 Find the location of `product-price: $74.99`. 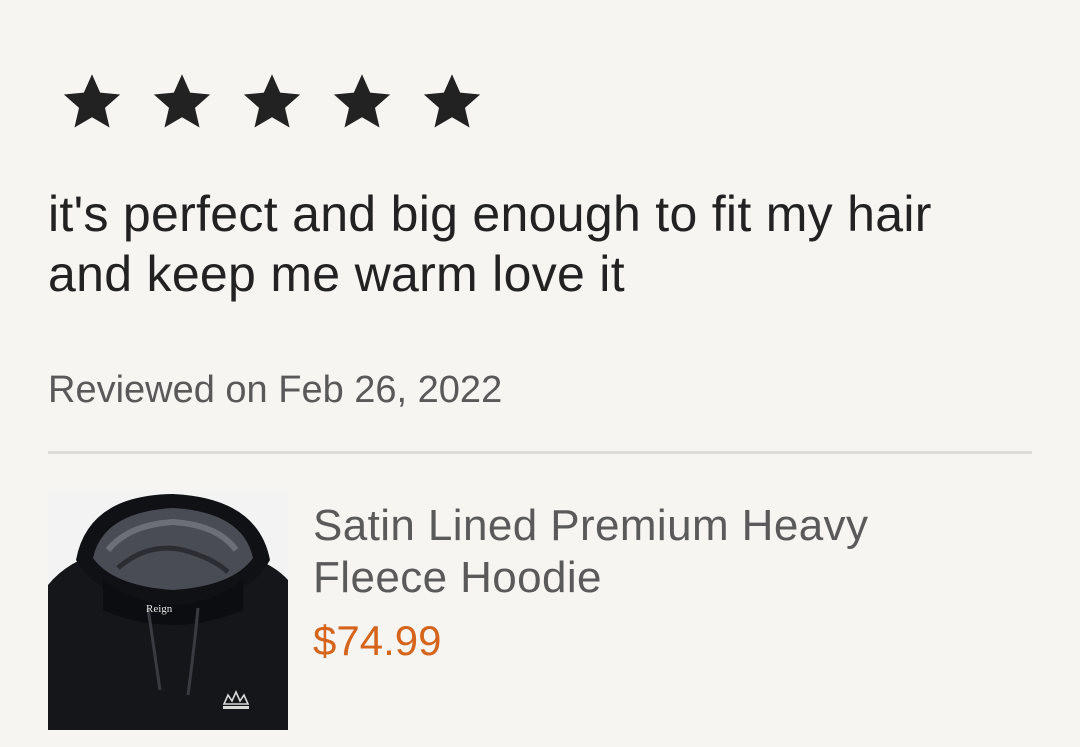

product-price: $74.99 is located at coordinates (377, 640).